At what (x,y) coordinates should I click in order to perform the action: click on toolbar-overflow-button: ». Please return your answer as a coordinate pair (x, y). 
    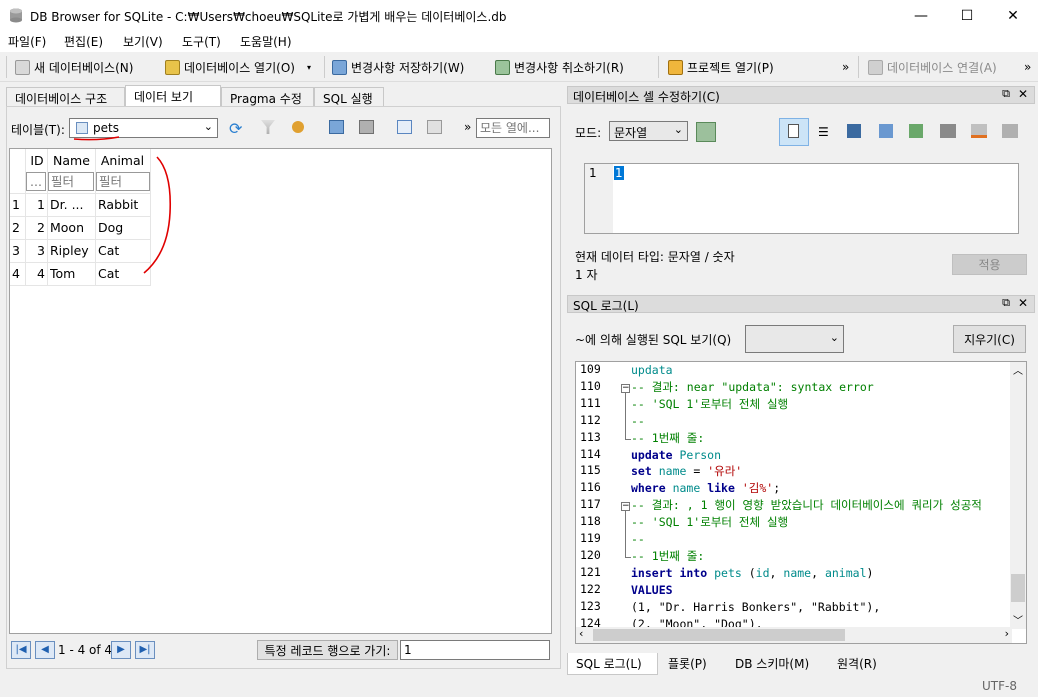
    Looking at the image, I should click on (845, 67).